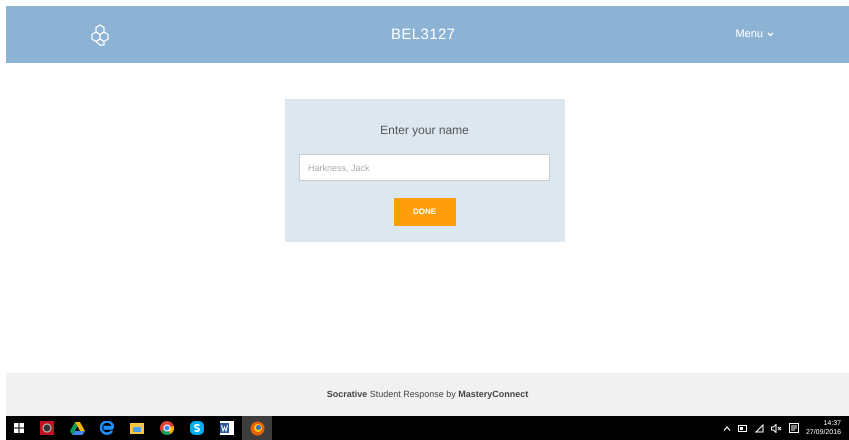 This screenshot has height=440, width=849. I want to click on e-logo-icon, so click(107, 428).